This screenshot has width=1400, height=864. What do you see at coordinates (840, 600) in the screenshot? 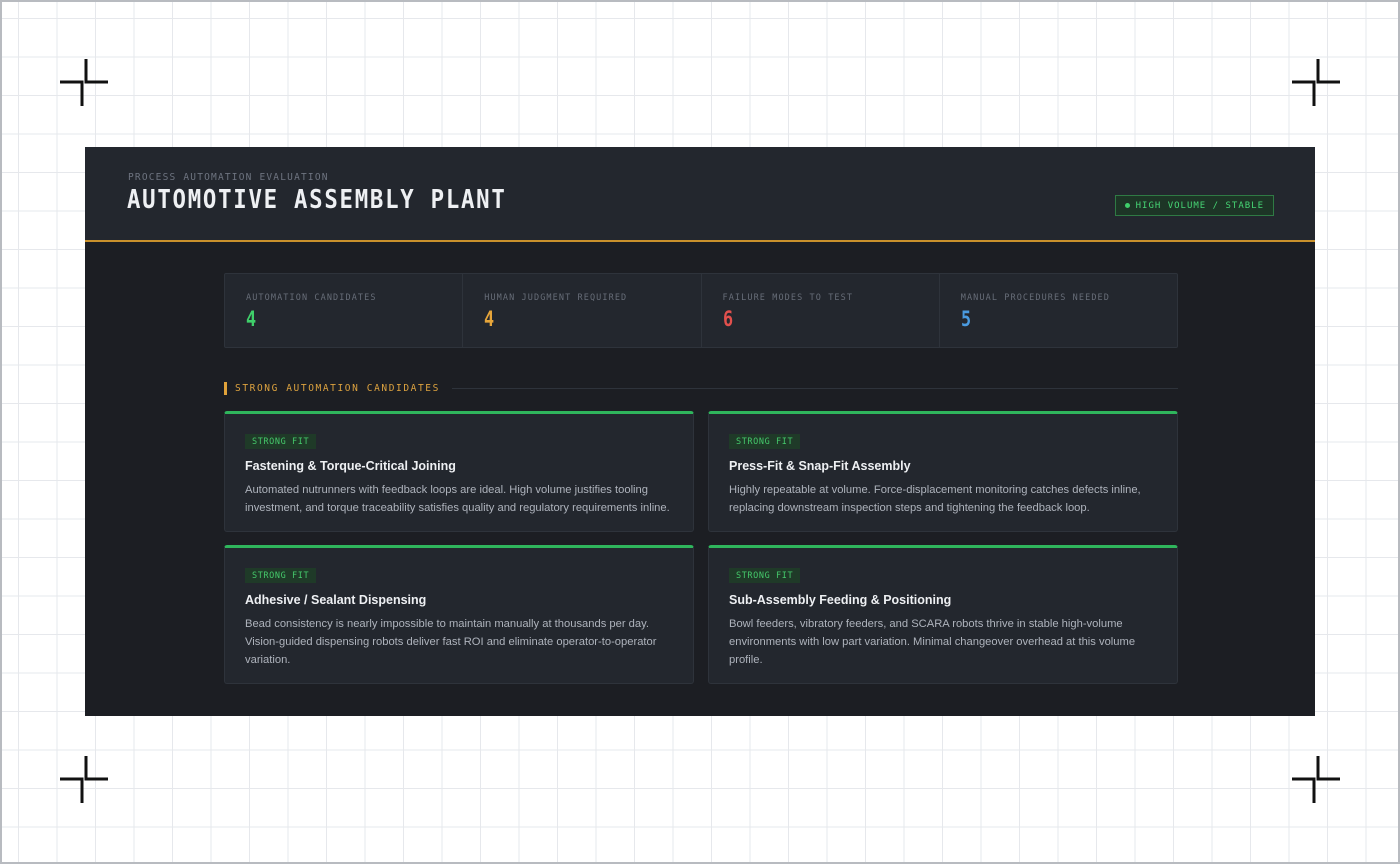
I see `card-title: Sub-Assembly Feeding & Positioning` at bounding box center [840, 600].